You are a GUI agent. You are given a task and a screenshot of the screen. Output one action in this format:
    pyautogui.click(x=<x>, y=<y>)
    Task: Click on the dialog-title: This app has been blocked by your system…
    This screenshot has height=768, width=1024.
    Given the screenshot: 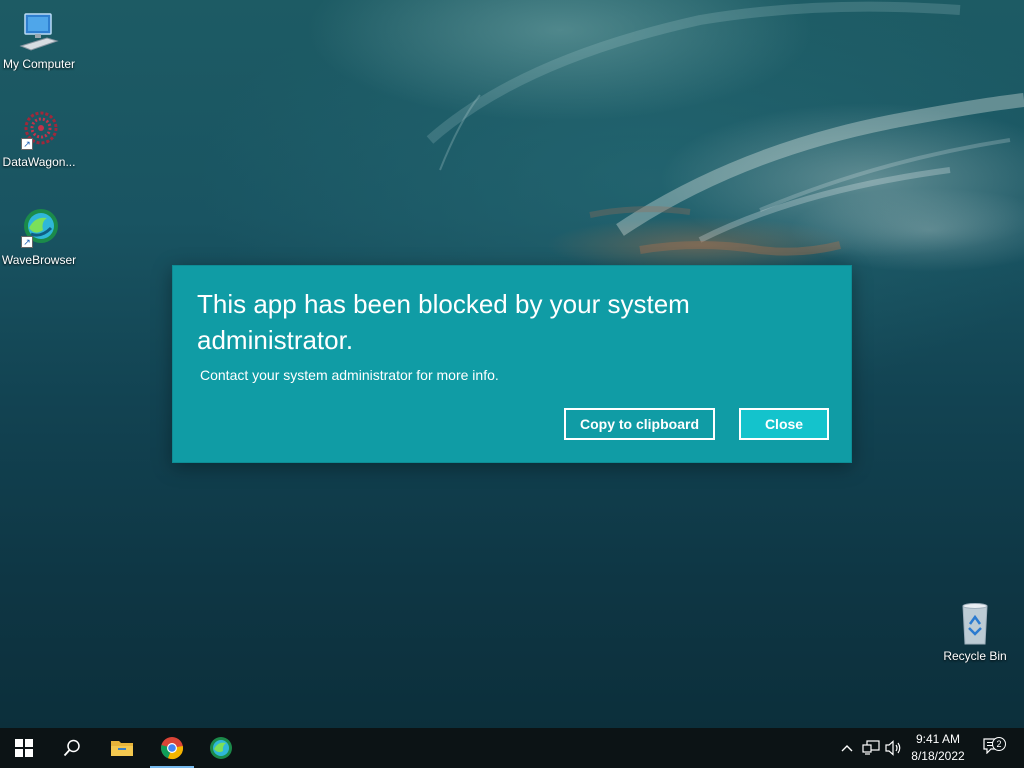 What is the action you would take?
    pyautogui.click(x=443, y=322)
    